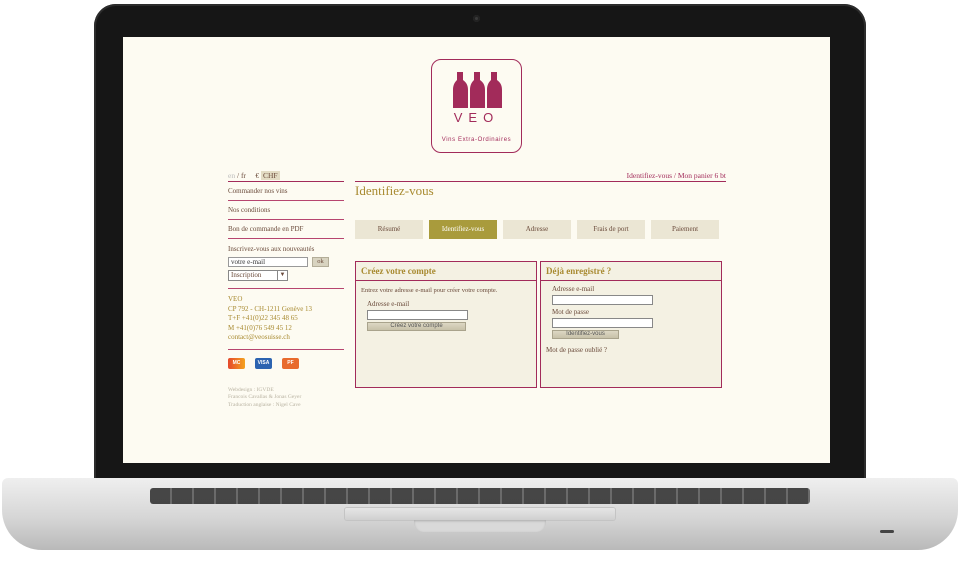  I want to click on lang-fr: fr, so click(243, 175).